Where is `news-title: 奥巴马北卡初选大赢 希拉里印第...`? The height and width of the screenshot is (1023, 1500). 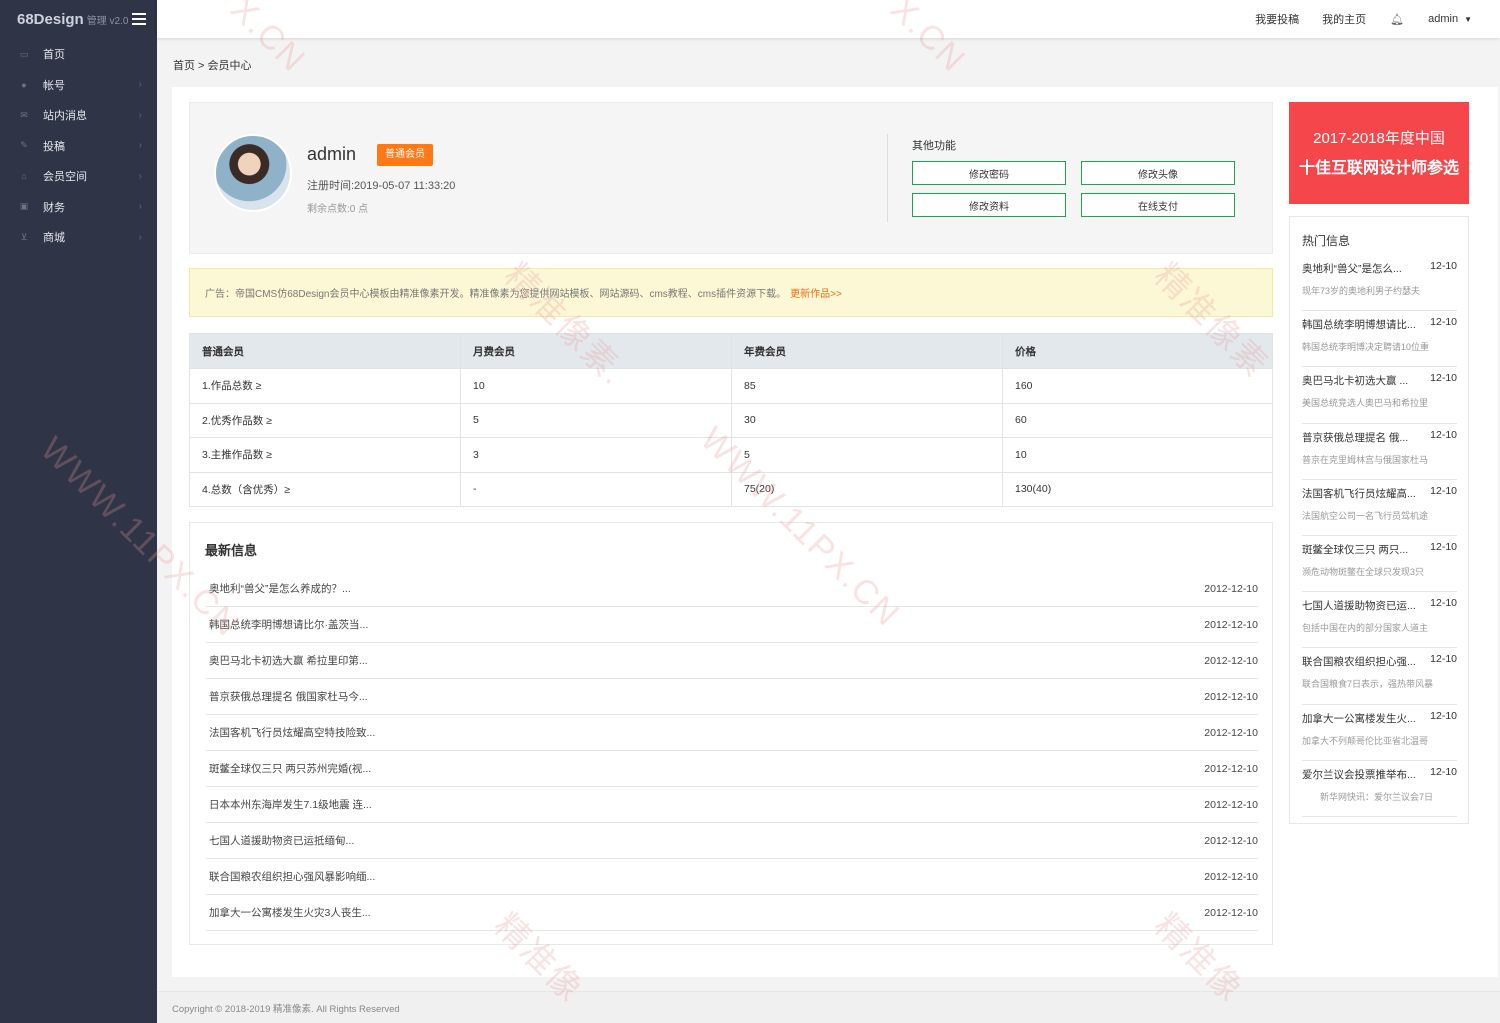 news-title: 奥巴马北卡初选大赢 希拉里印第... is located at coordinates (288, 660).